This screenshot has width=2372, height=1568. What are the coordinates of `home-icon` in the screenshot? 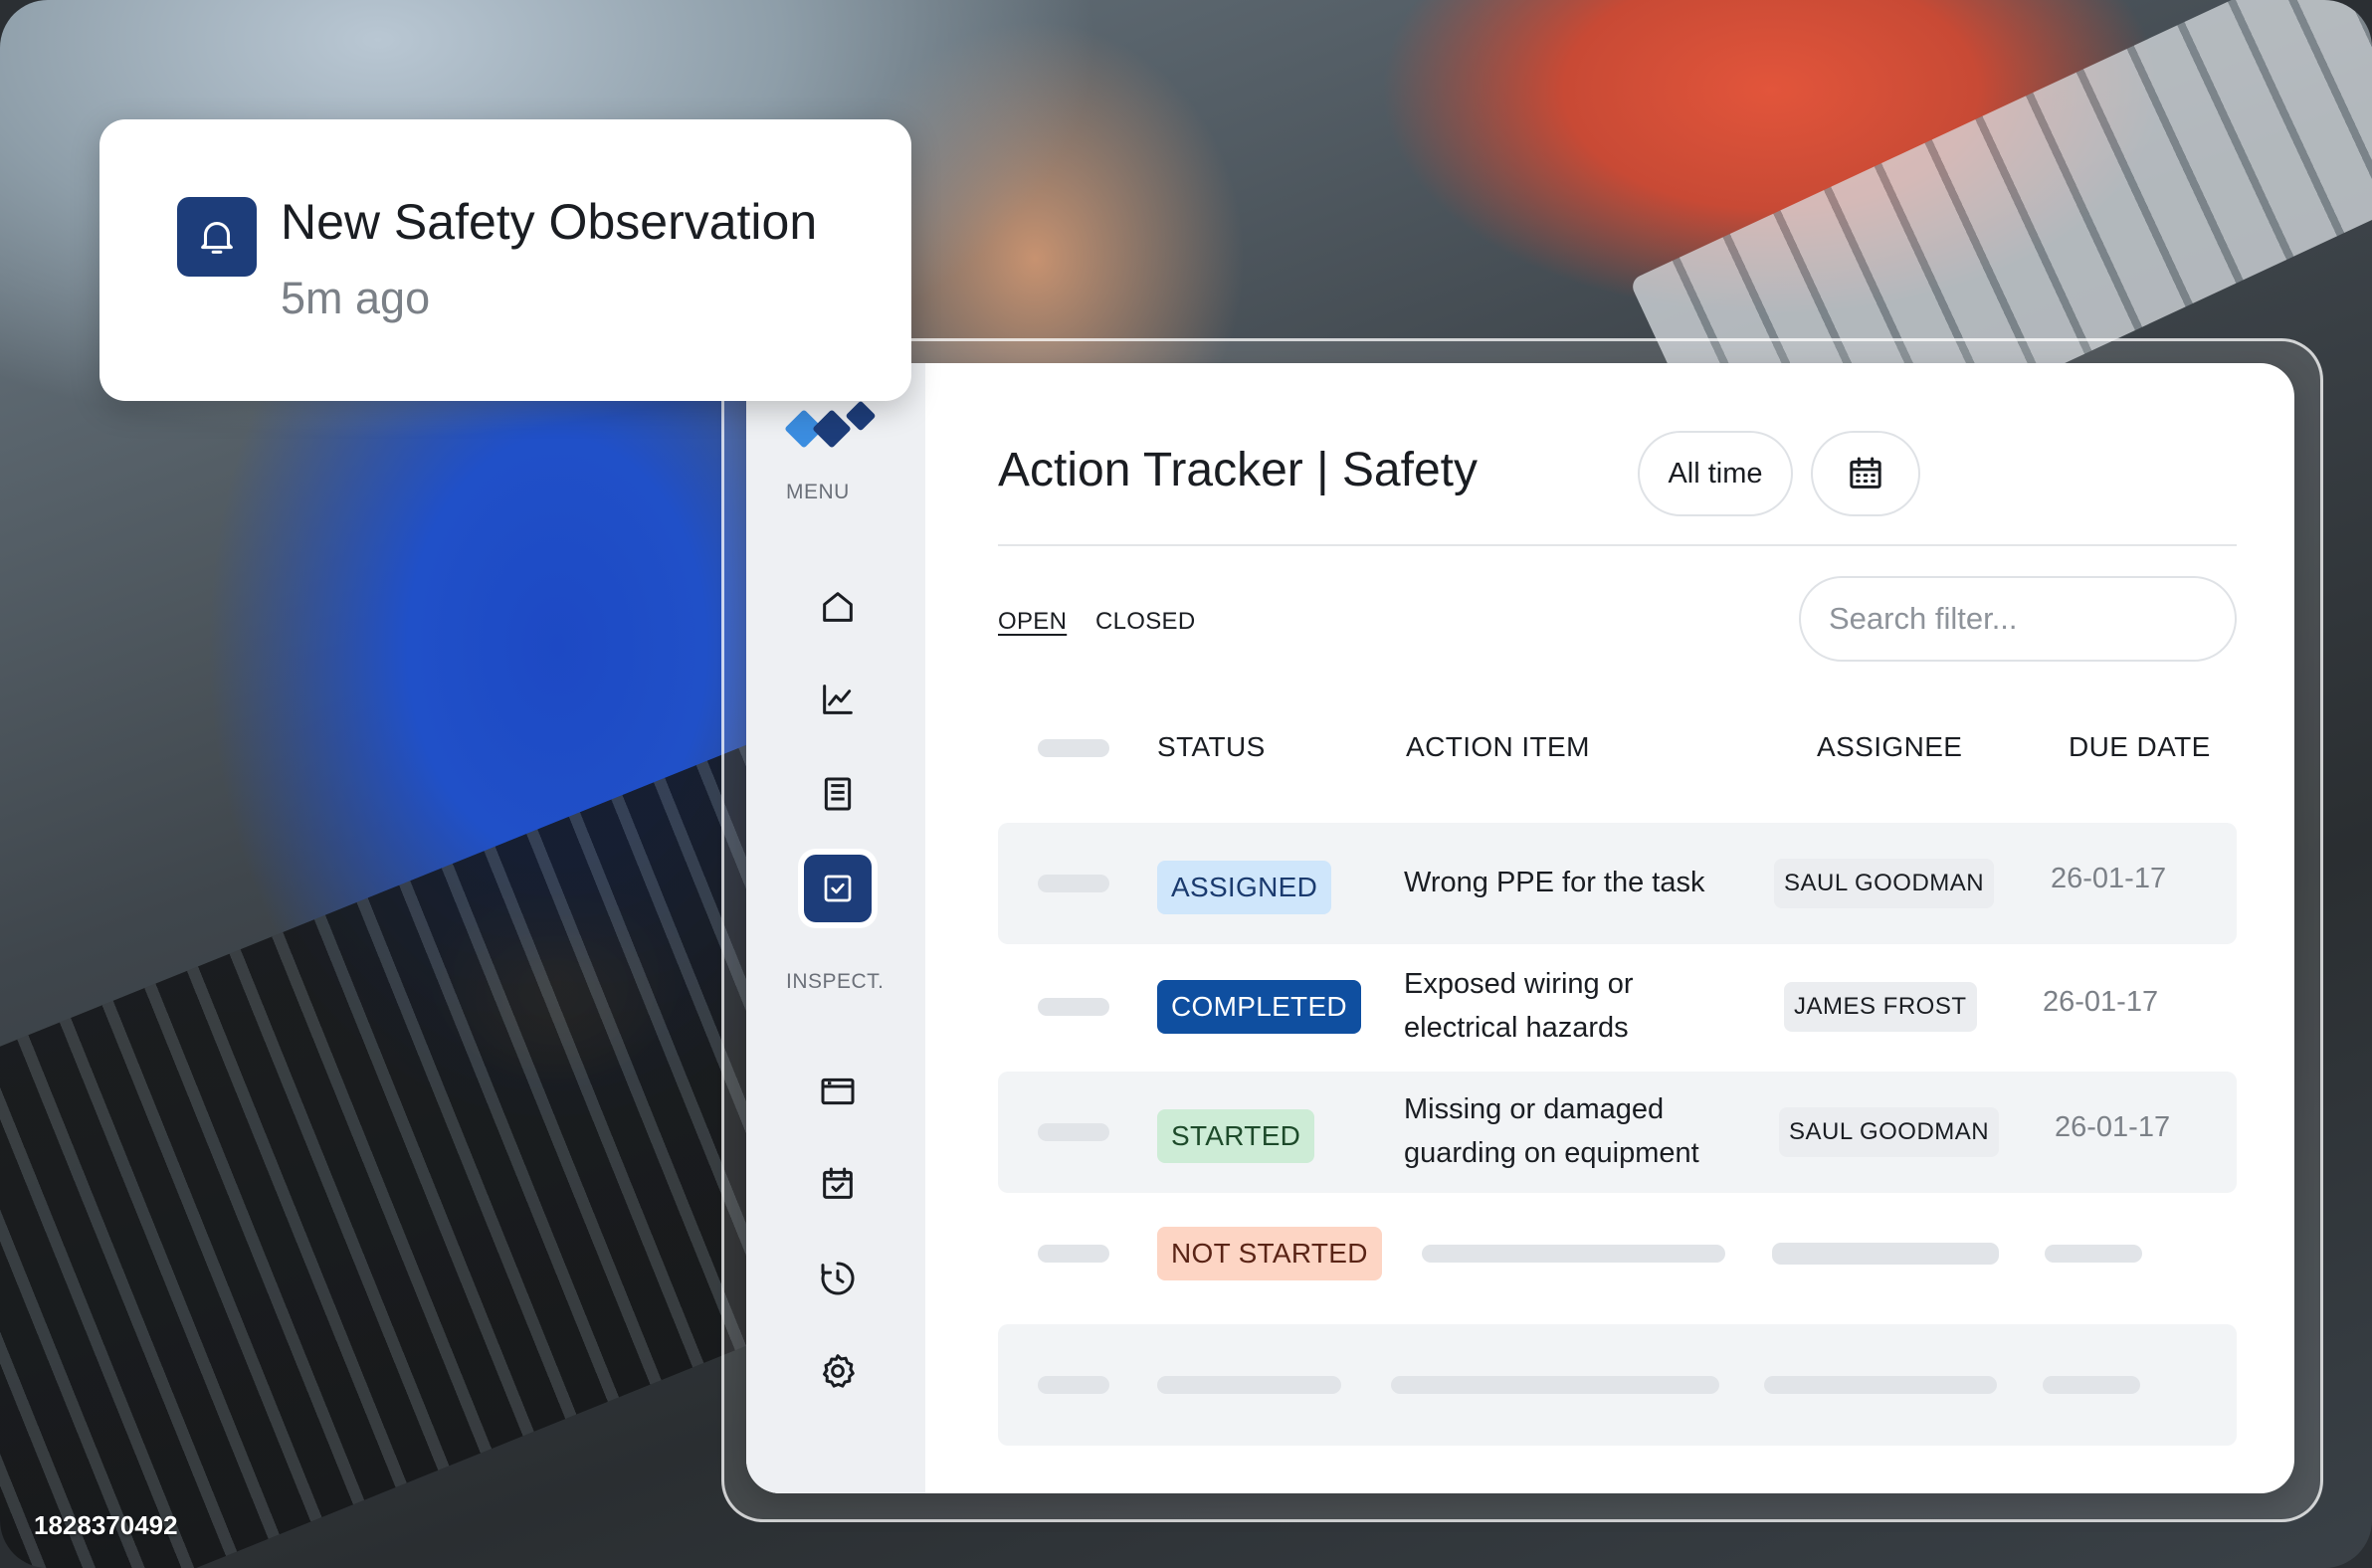 It's located at (838, 607).